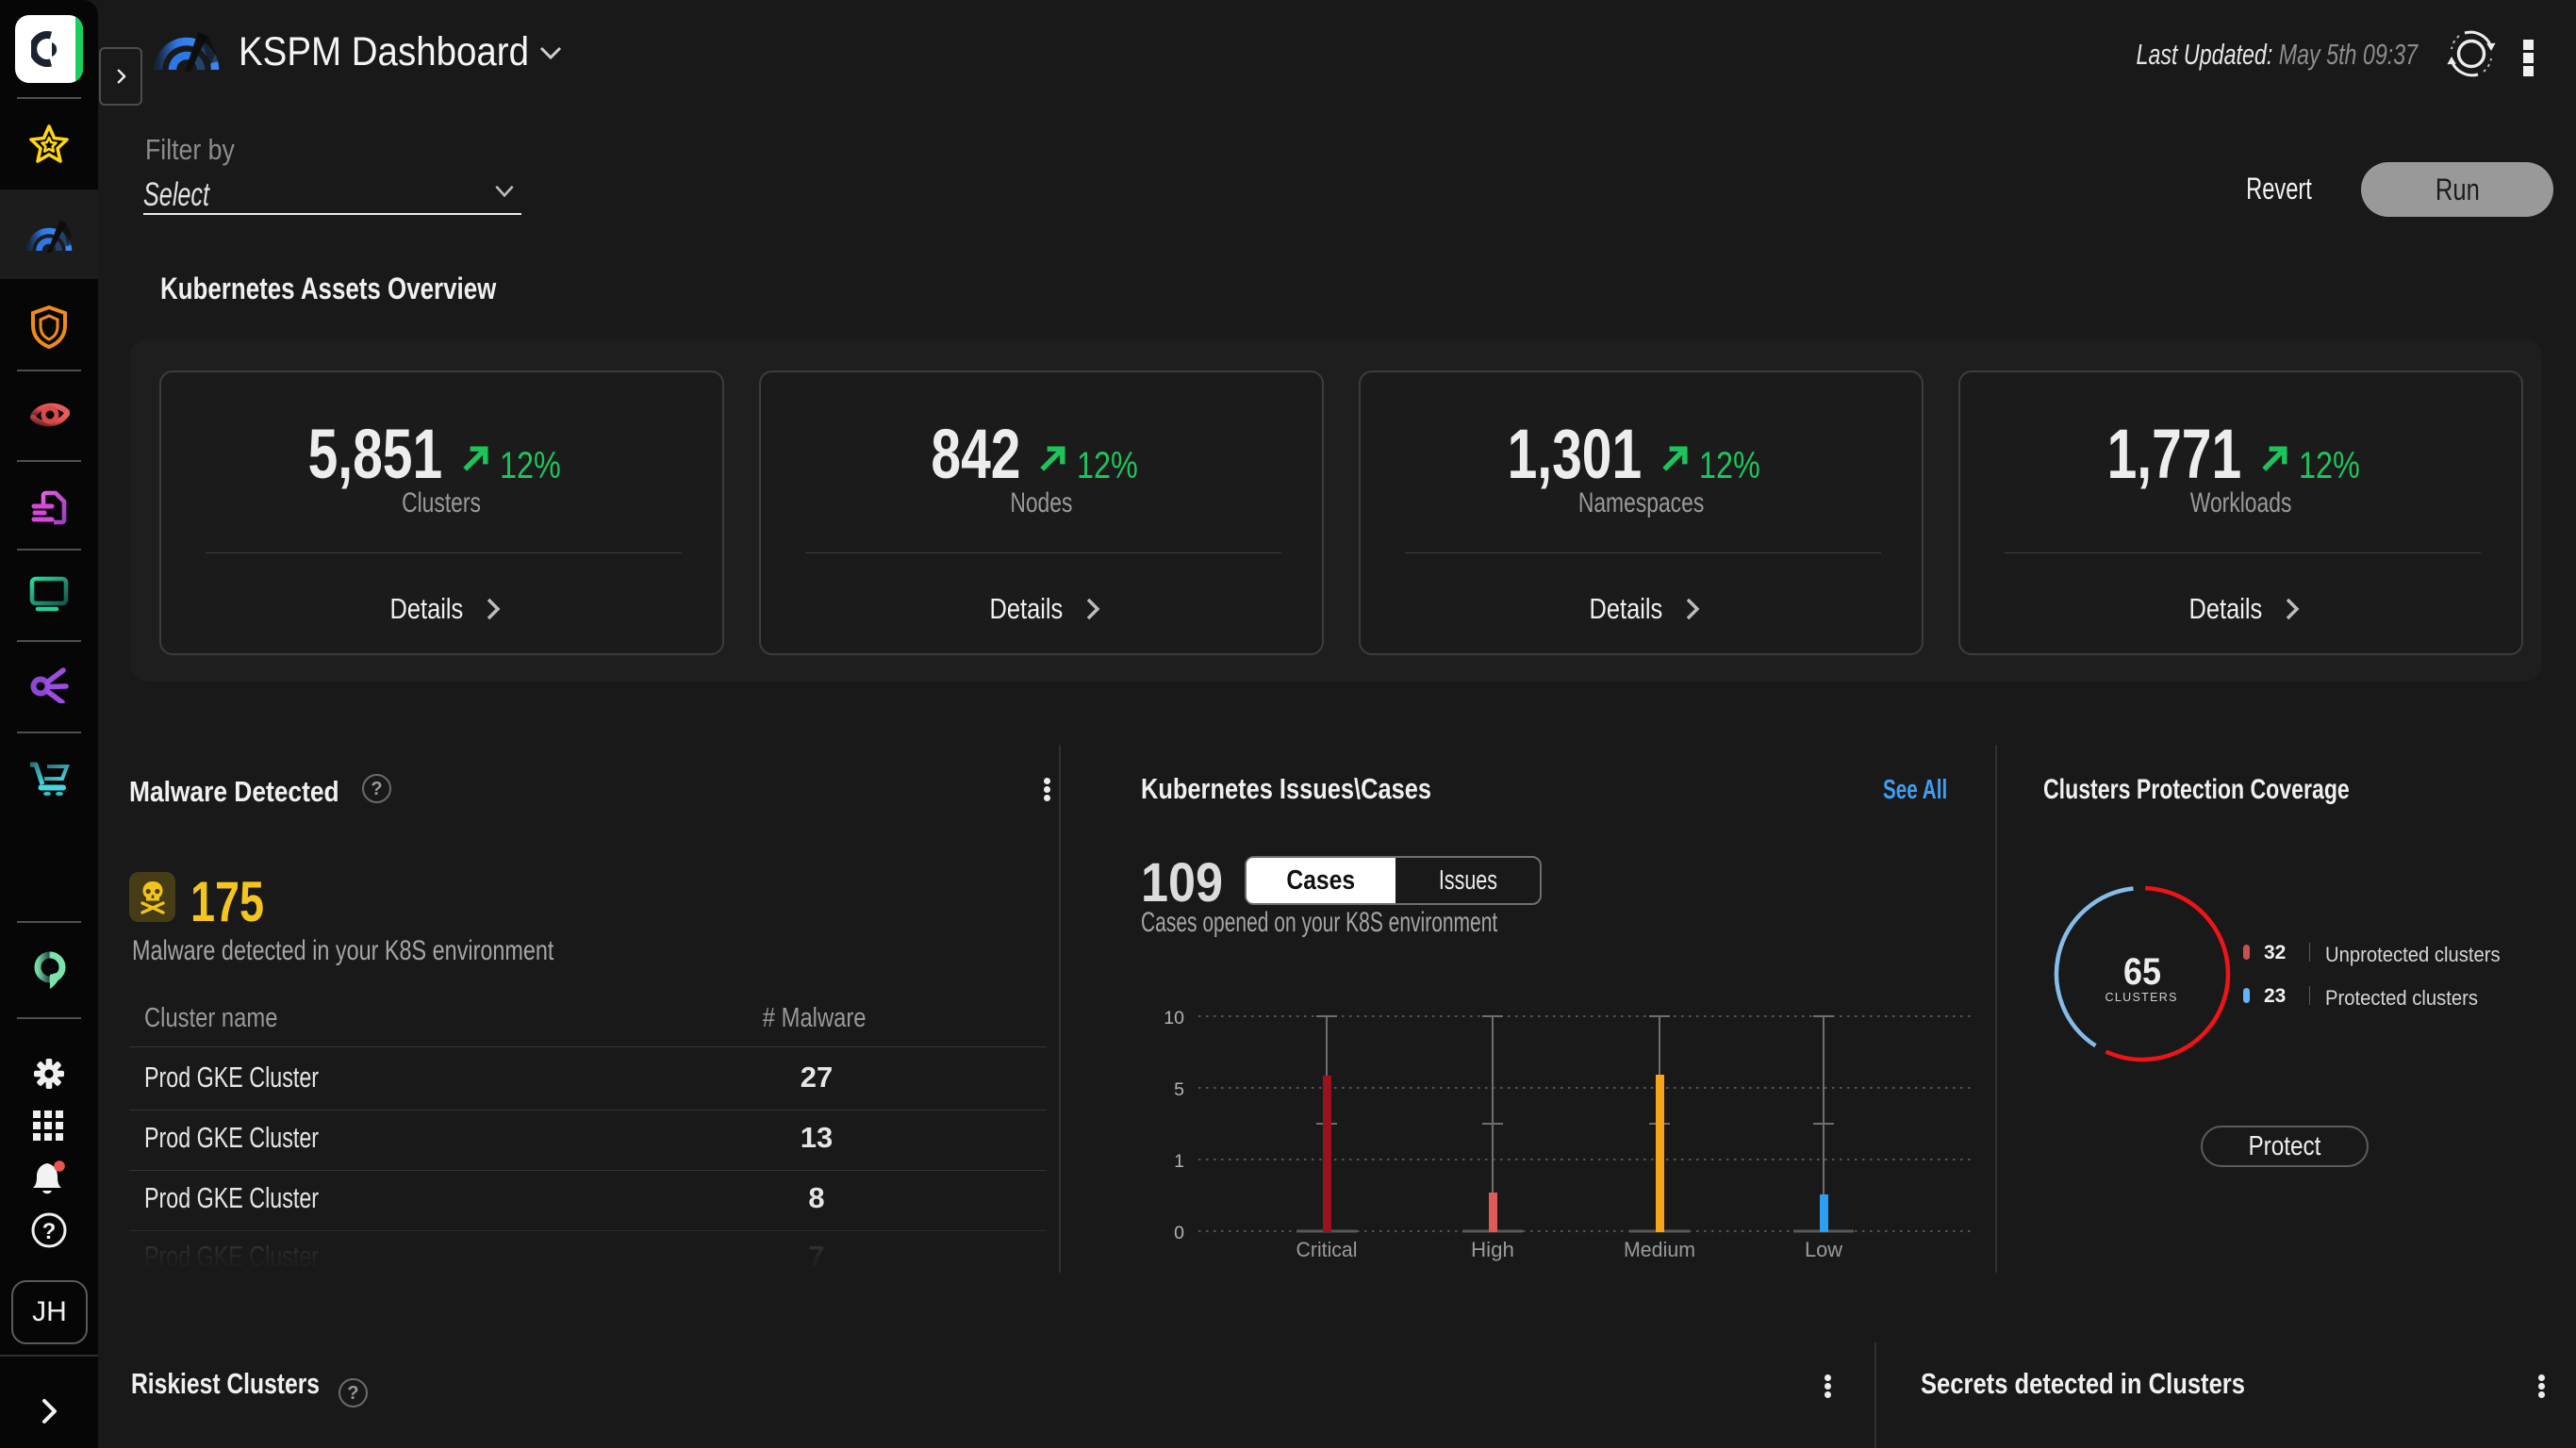 The image size is (2576, 1448). What do you see at coordinates (1179, 1233) in the screenshot?
I see `svg-text: 0` at bounding box center [1179, 1233].